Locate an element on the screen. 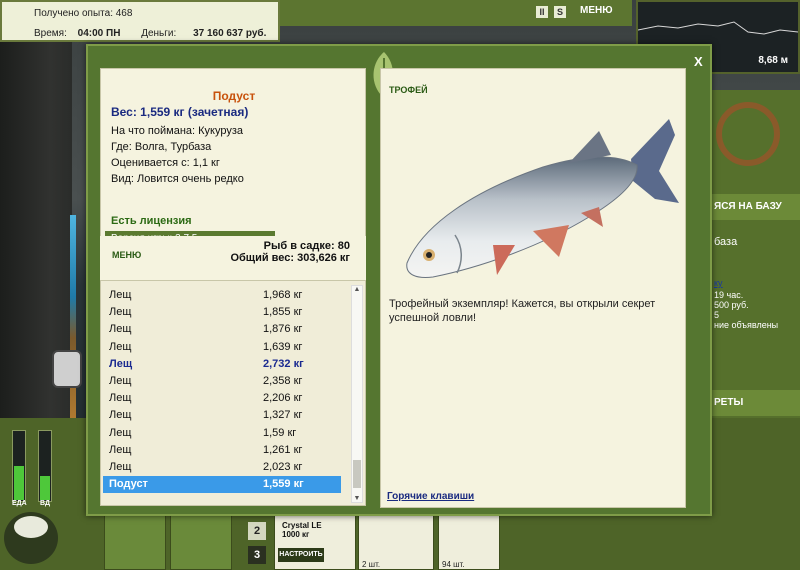  time-value: 04:00 ПН is located at coordinates (99, 33).